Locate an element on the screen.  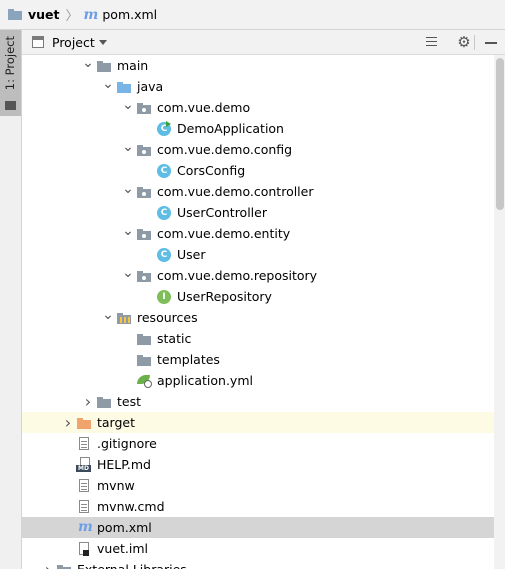
tree-row: ⌄ resources is located at coordinates (258, 317).